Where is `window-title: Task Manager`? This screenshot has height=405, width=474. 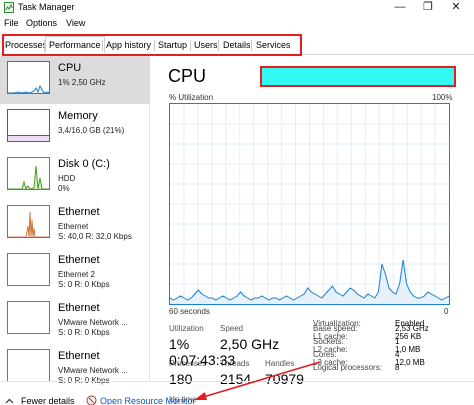
window-title: Task Manager is located at coordinates (46, 7).